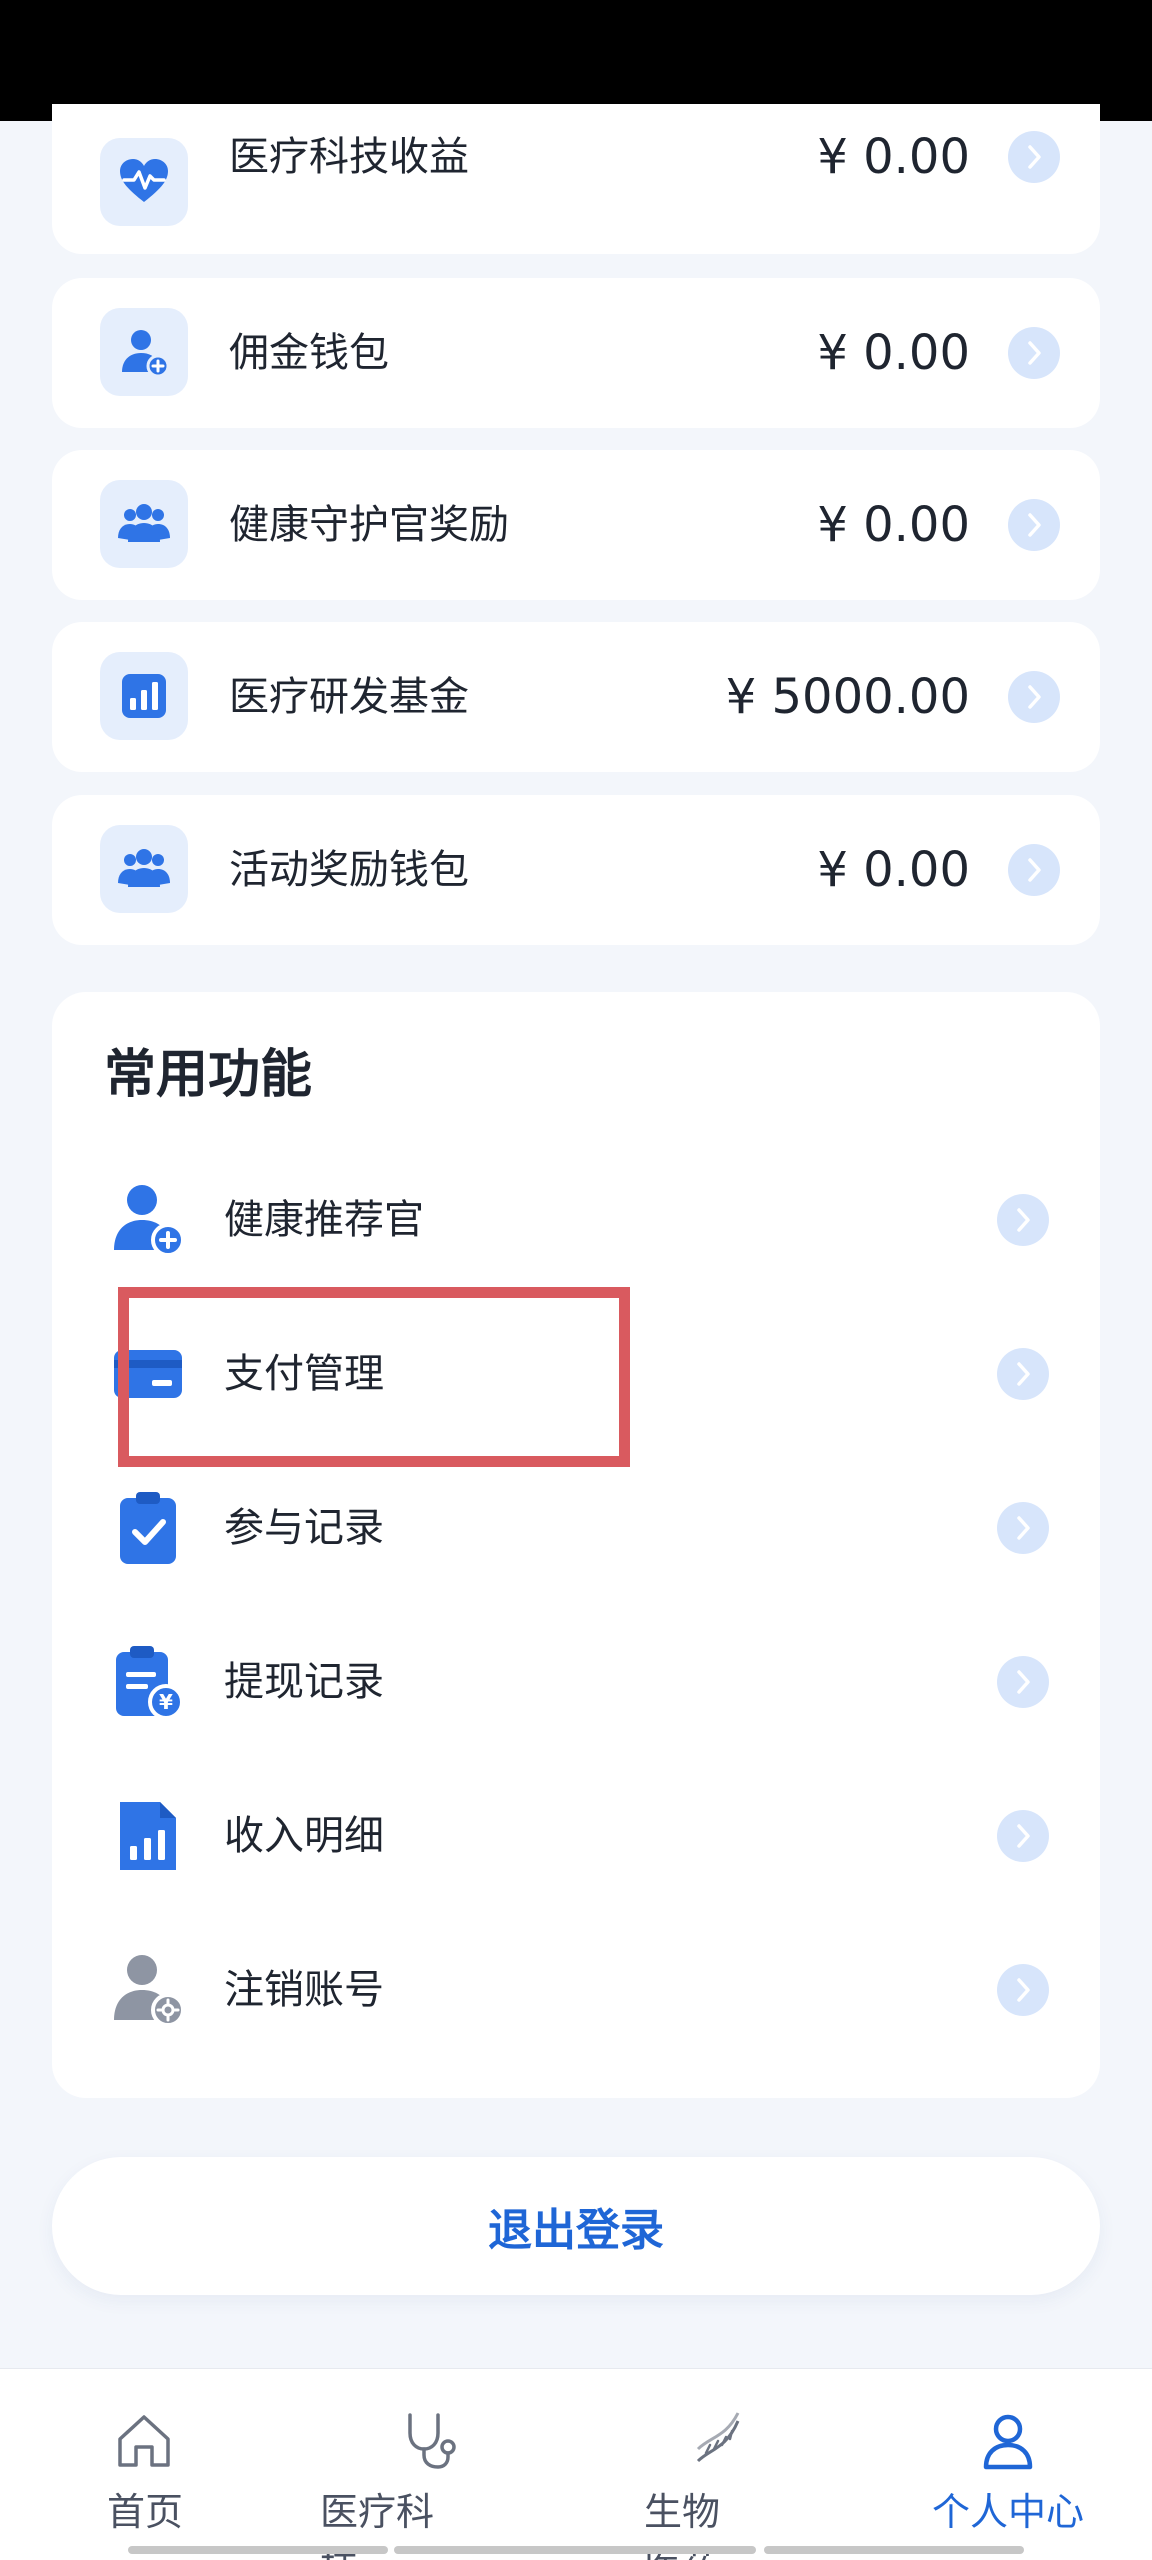  What do you see at coordinates (576, 1990) in the screenshot?
I see `function-item-cancel-account: 注销账号` at bounding box center [576, 1990].